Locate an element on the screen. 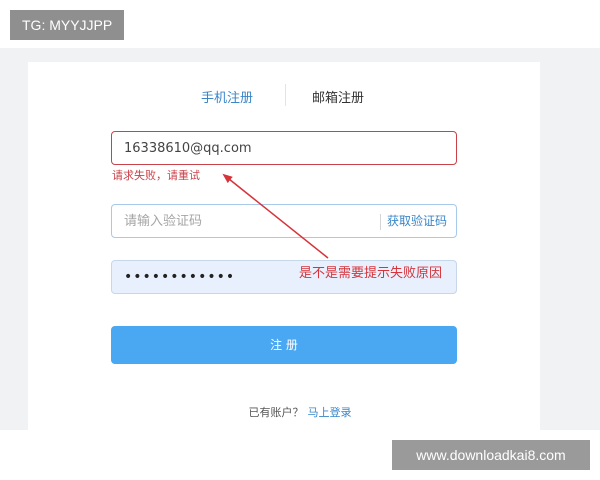 The image size is (600, 480). register-button: 注 册 is located at coordinates (284, 345).